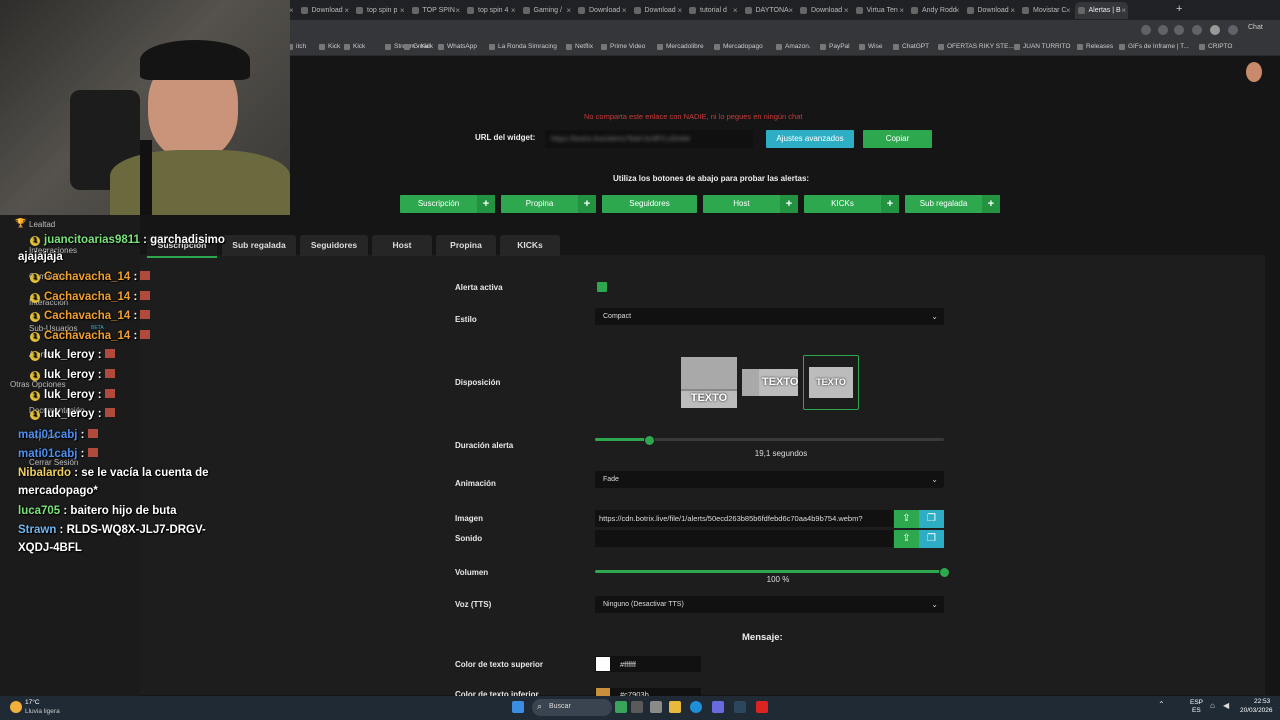 The image size is (1280, 720). What do you see at coordinates (648, 664) in the screenshot?
I see `top-color-field: #ffffff` at bounding box center [648, 664].